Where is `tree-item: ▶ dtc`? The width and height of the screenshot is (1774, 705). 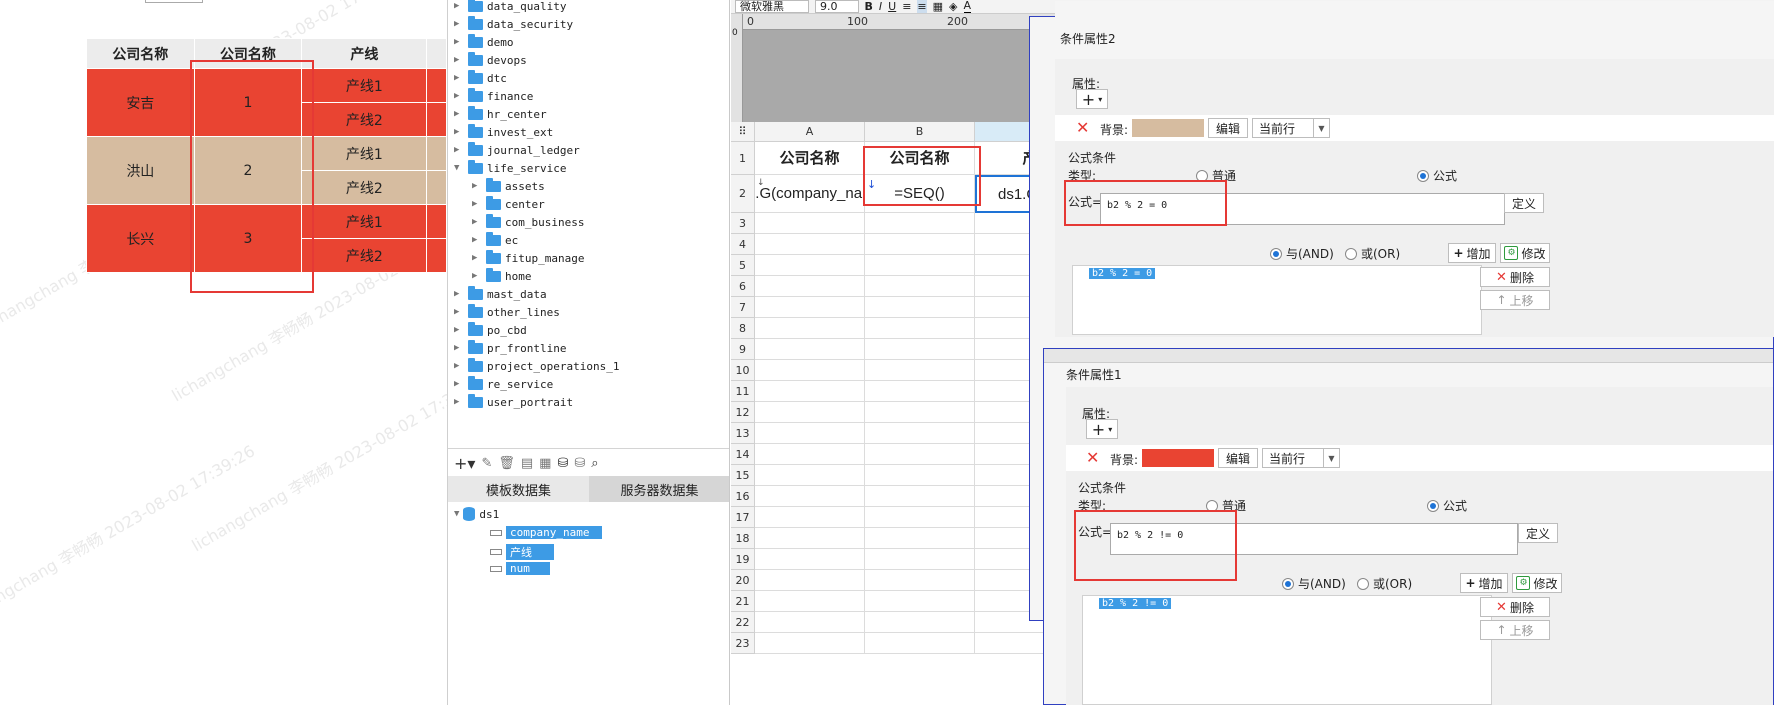
tree-item: ▶ dtc is located at coordinates (480, 78).